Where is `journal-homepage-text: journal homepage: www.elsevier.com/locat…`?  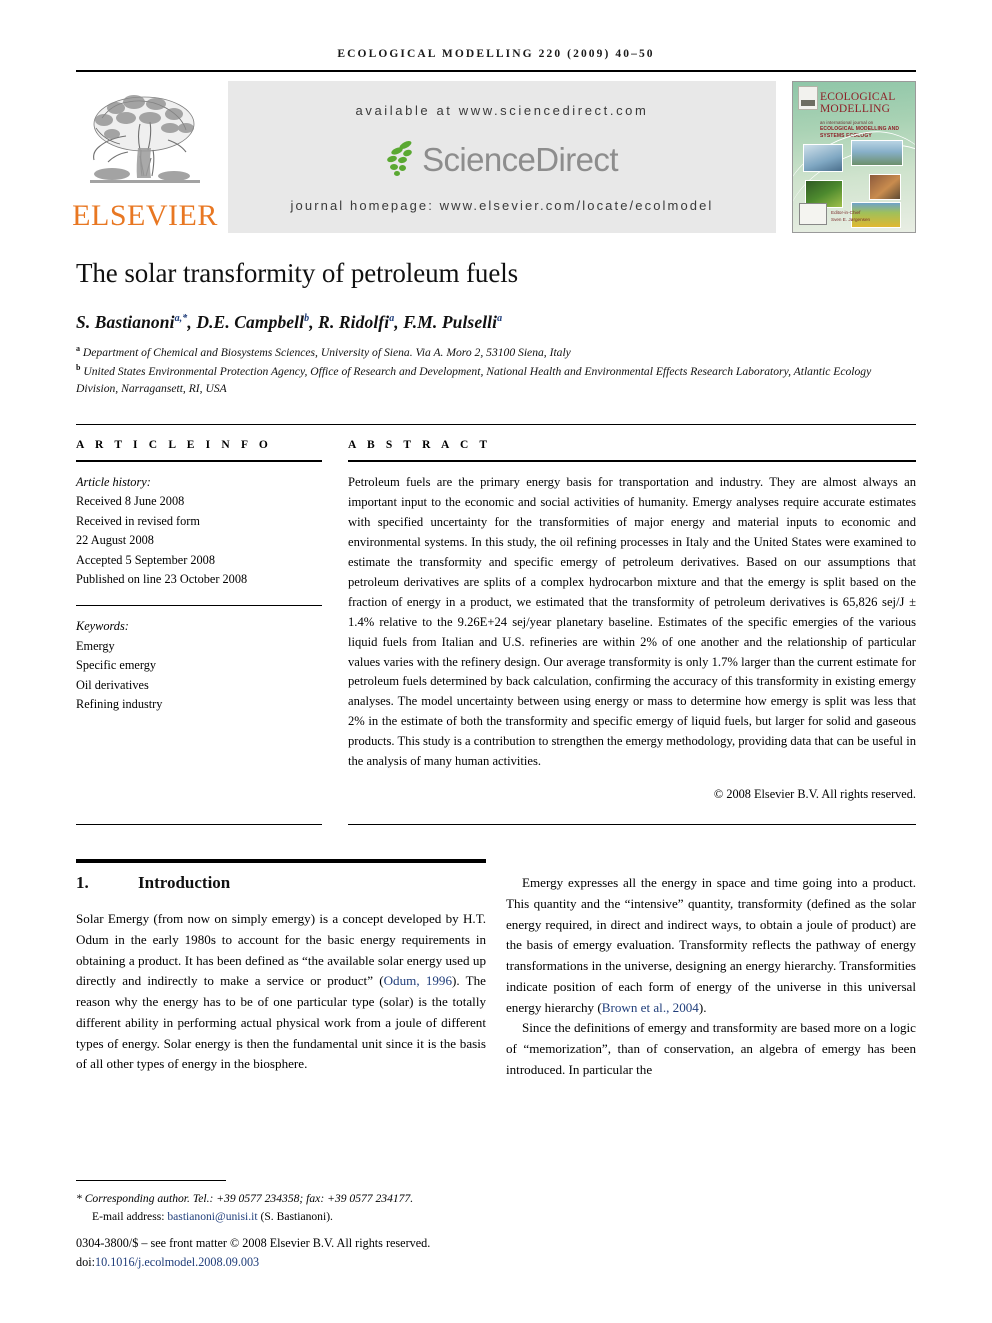
journal-homepage-text: journal homepage: www.elsevier.com/locat… is located at coordinates (502, 205).